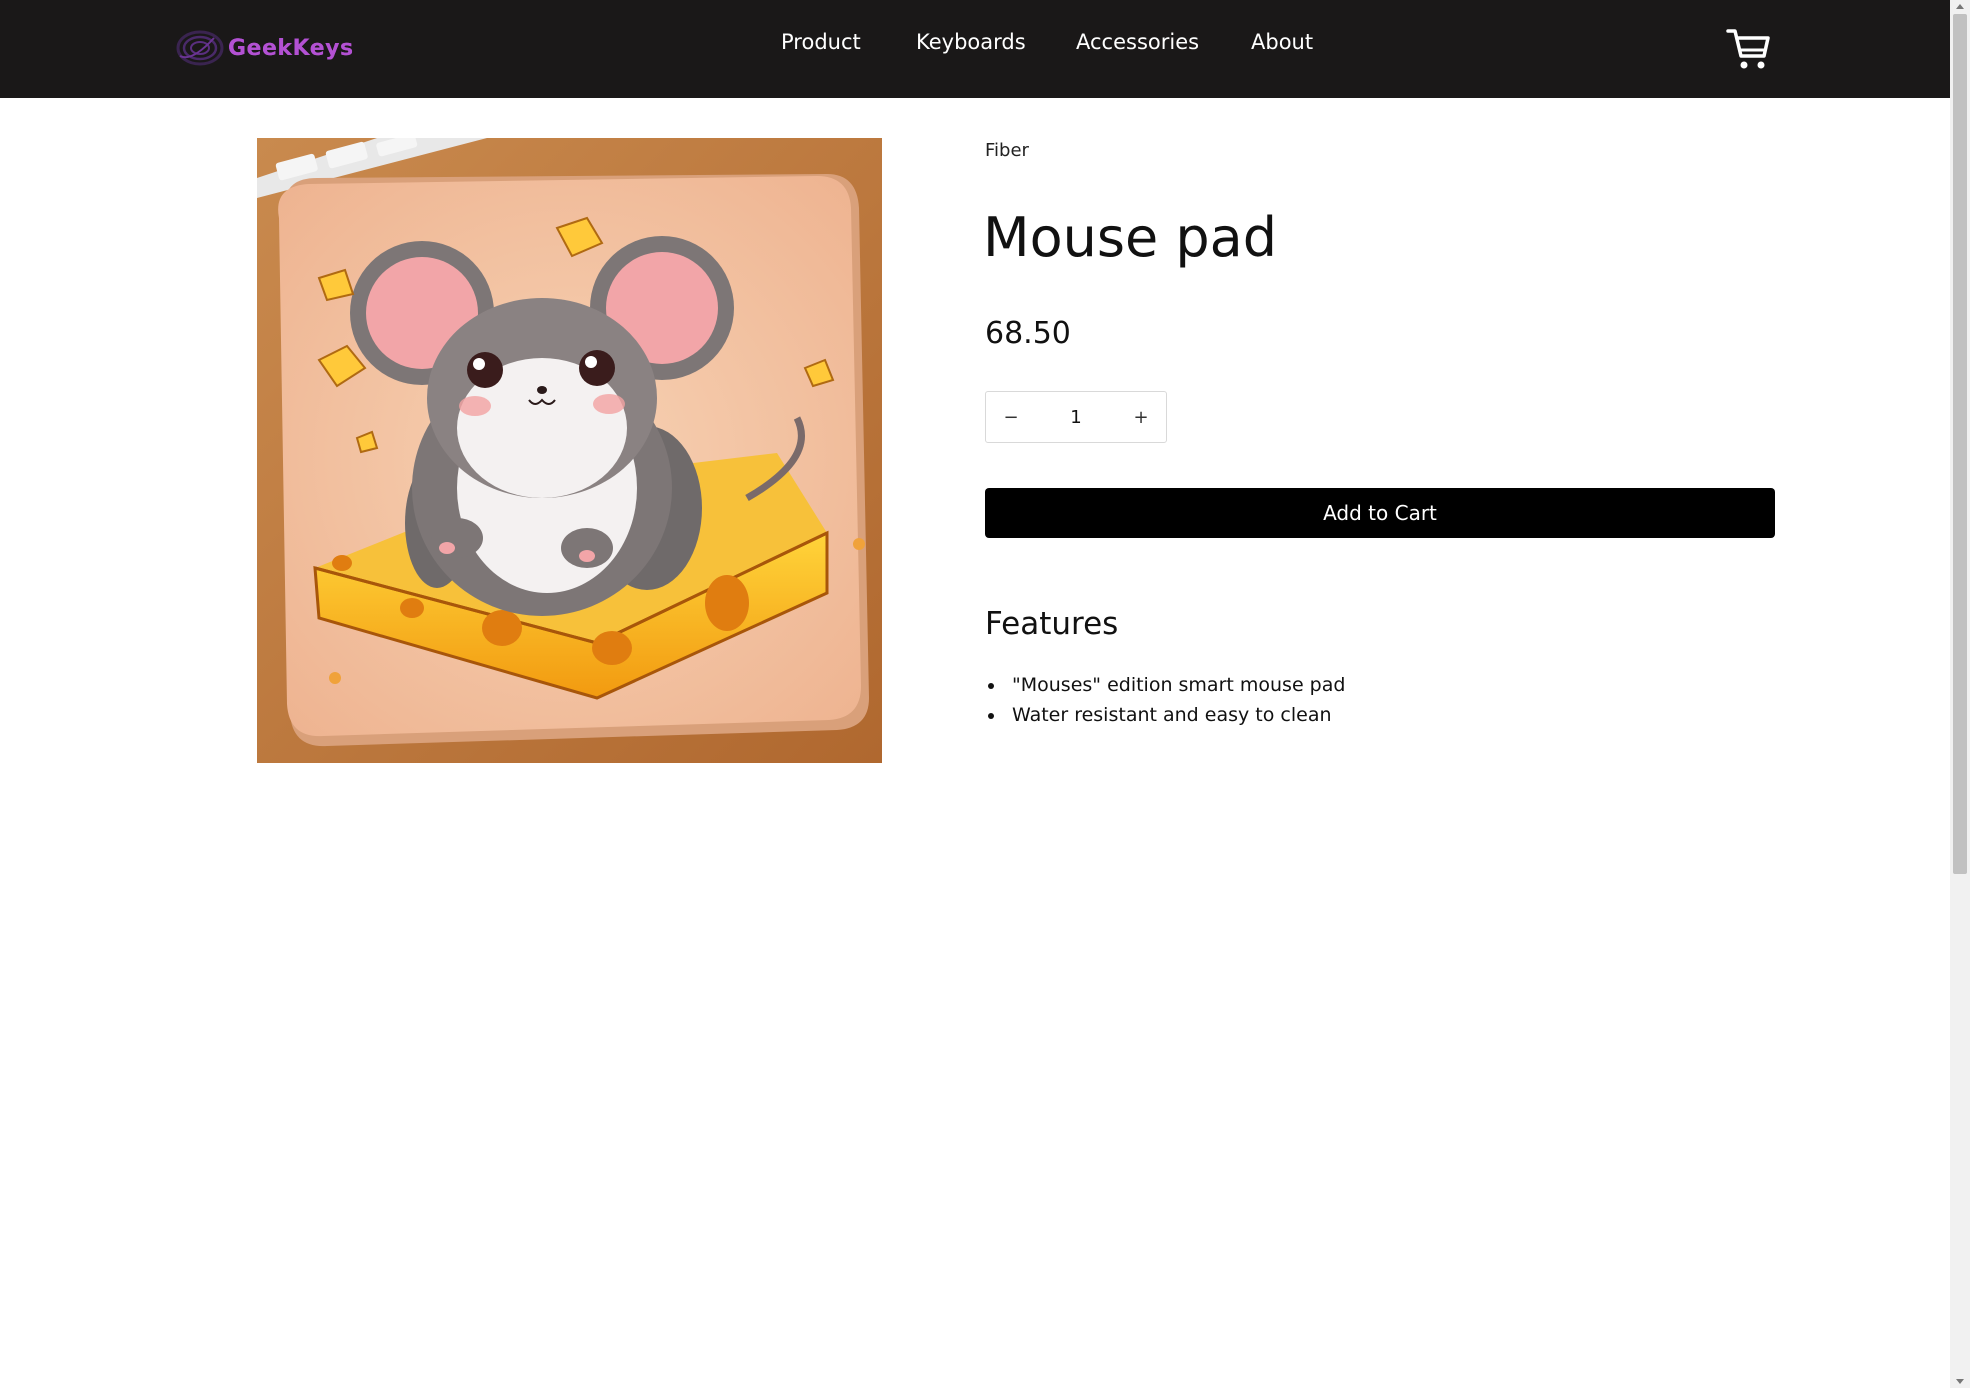 The image size is (1970, 1388). I want to click on quantity-stepper: − +, so click(1076, 417).